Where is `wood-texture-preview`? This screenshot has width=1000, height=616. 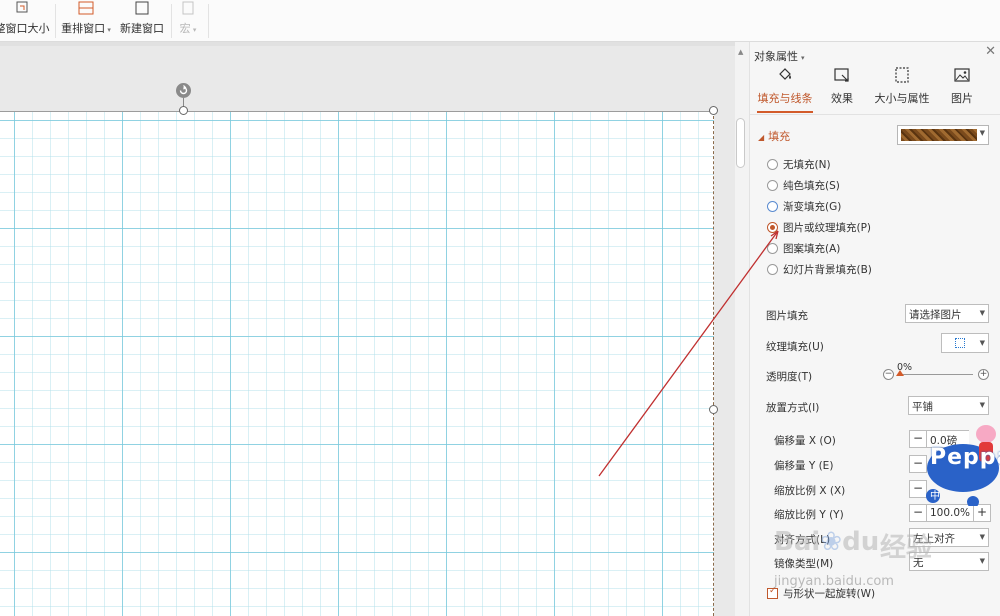
wood-texture-preview is located at coordinates (939, 135).